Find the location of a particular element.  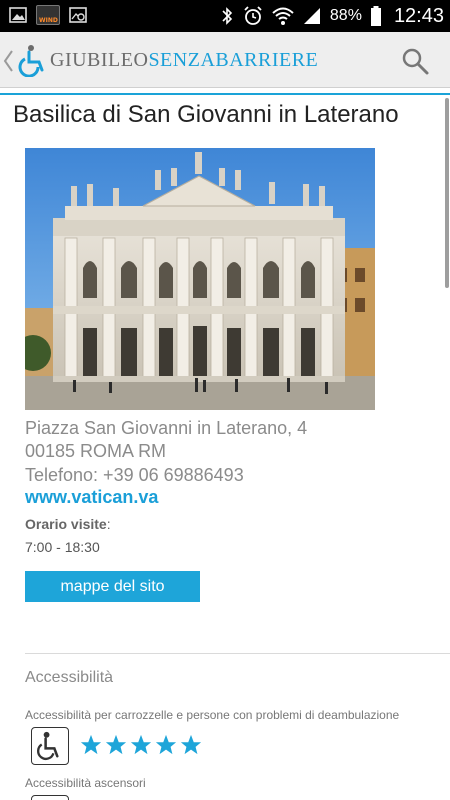

section-divider is located at coordinates (237, 653).